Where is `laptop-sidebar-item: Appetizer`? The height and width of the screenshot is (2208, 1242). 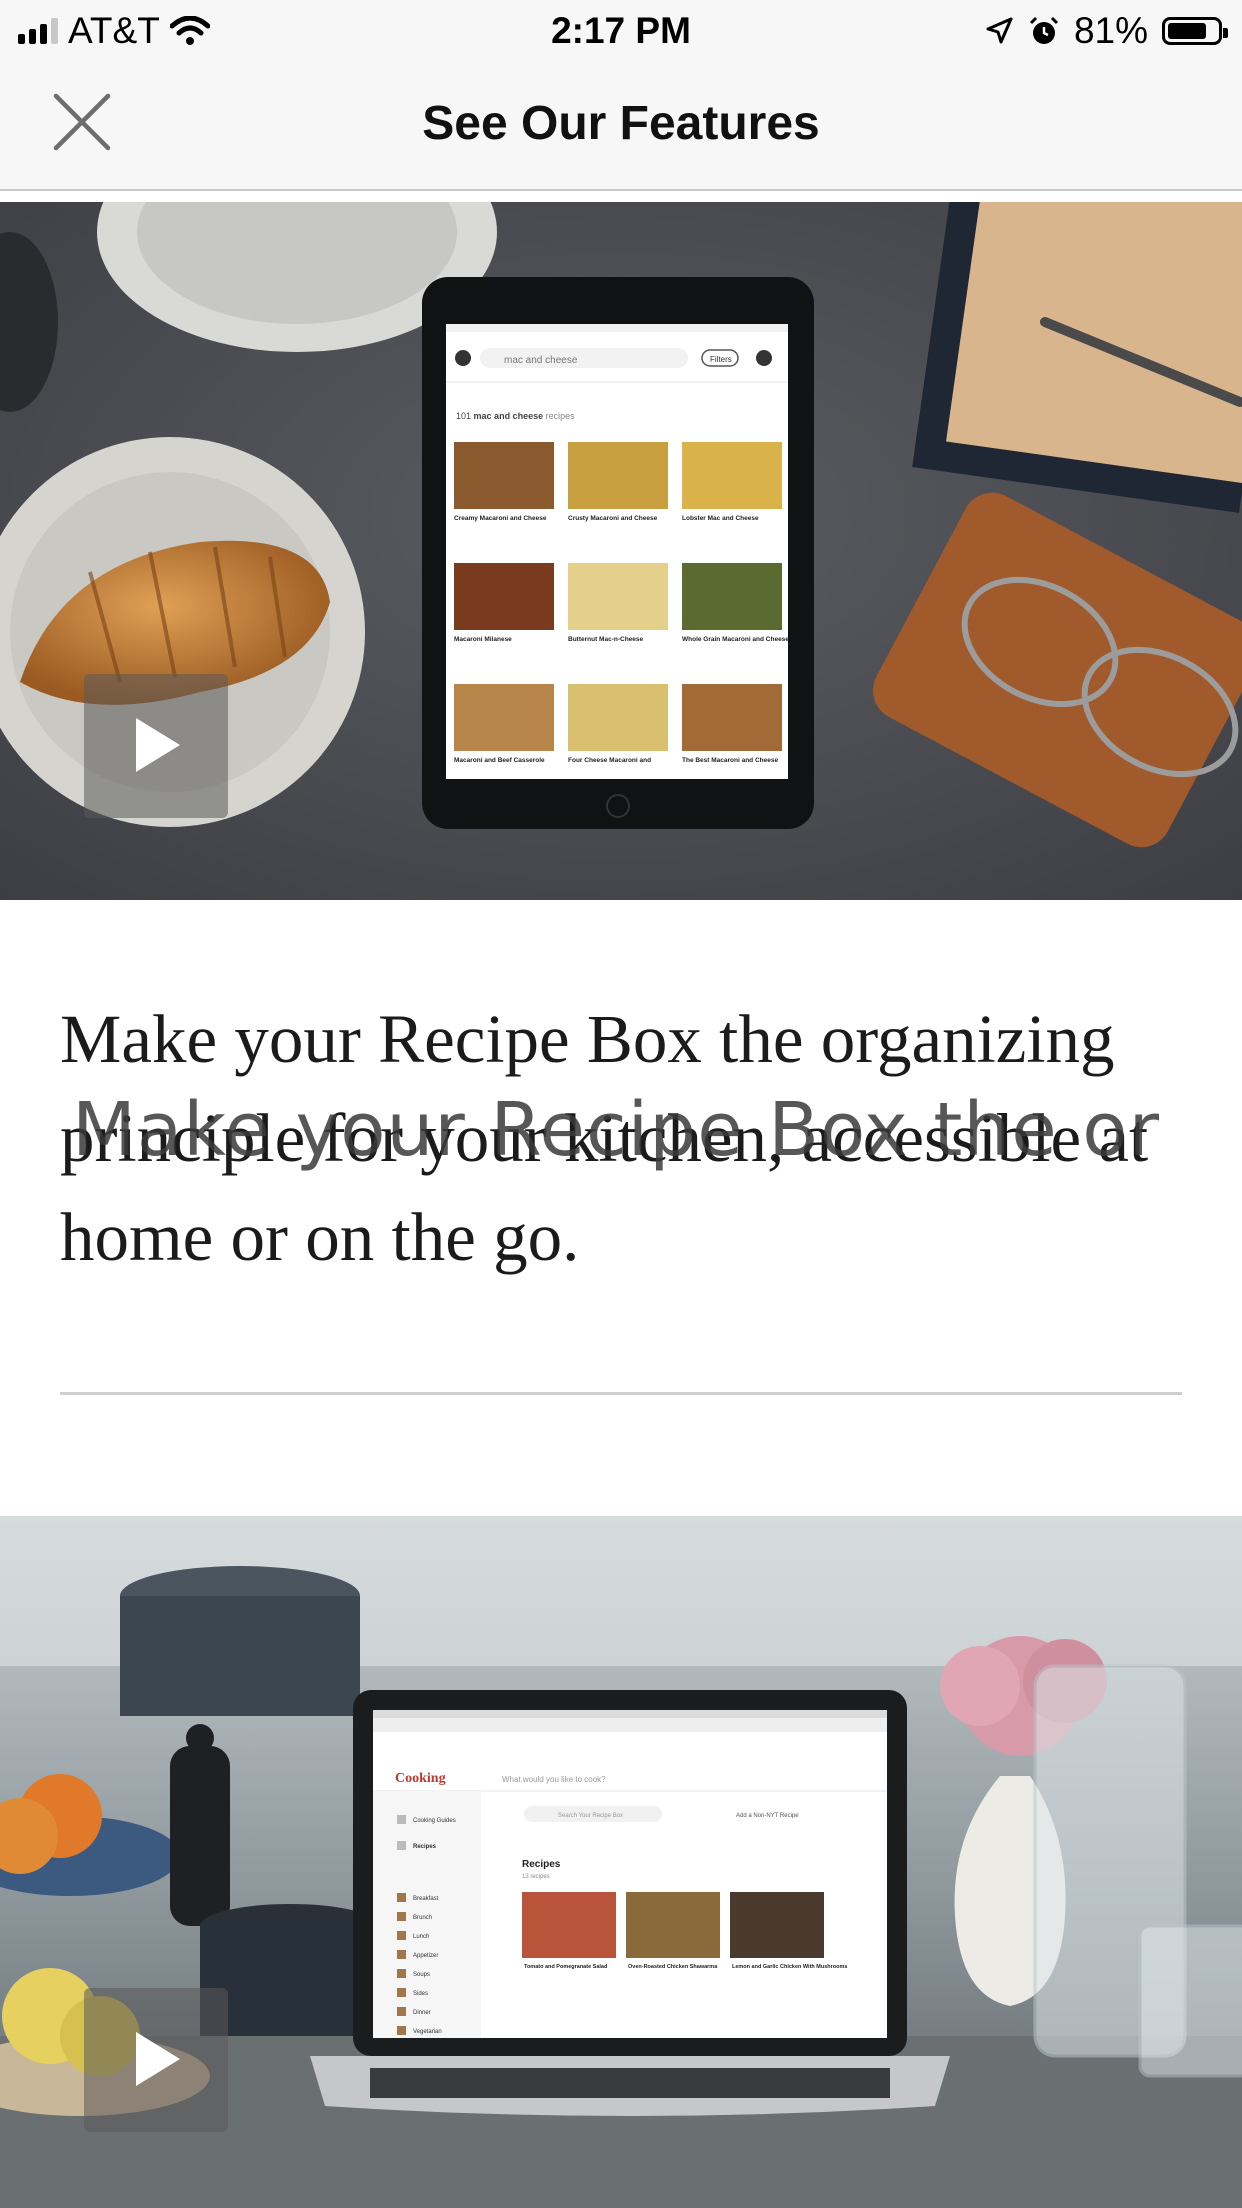
laptop-sidebar-item: Appetizer is located at coordinates (425, 1956).